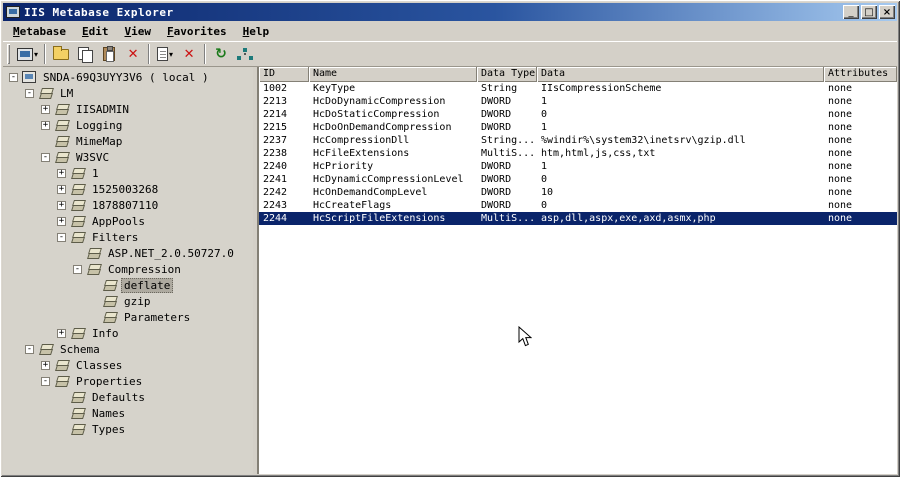 The height and width of the screenshot is (477, 900). Describe the element at coordinates (189, 54) in the screenshot. I see `delete-record-button: ✕` at that location.